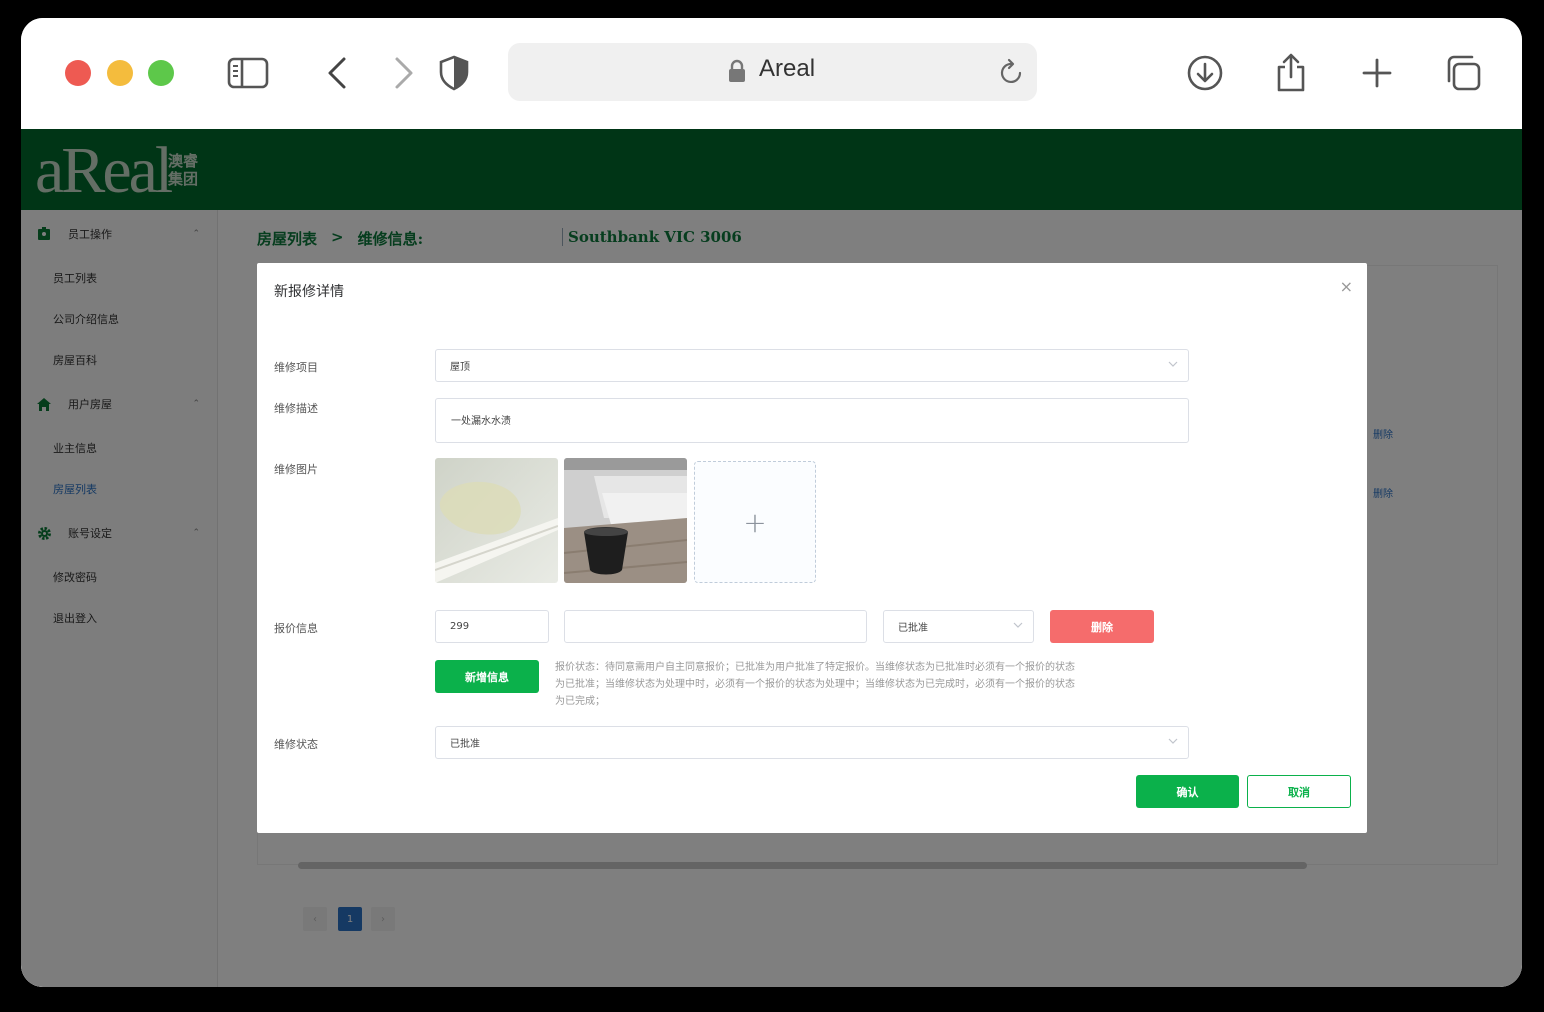 The height and width of the screenshot is (1012, 1544). I want to click on upload-image-button: +, so click(755, 522).